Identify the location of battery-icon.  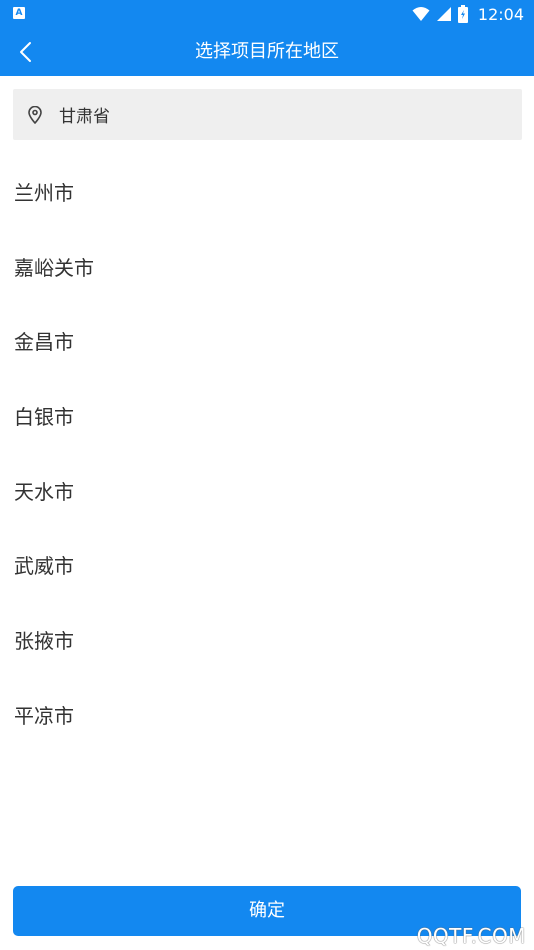
(462, 14).